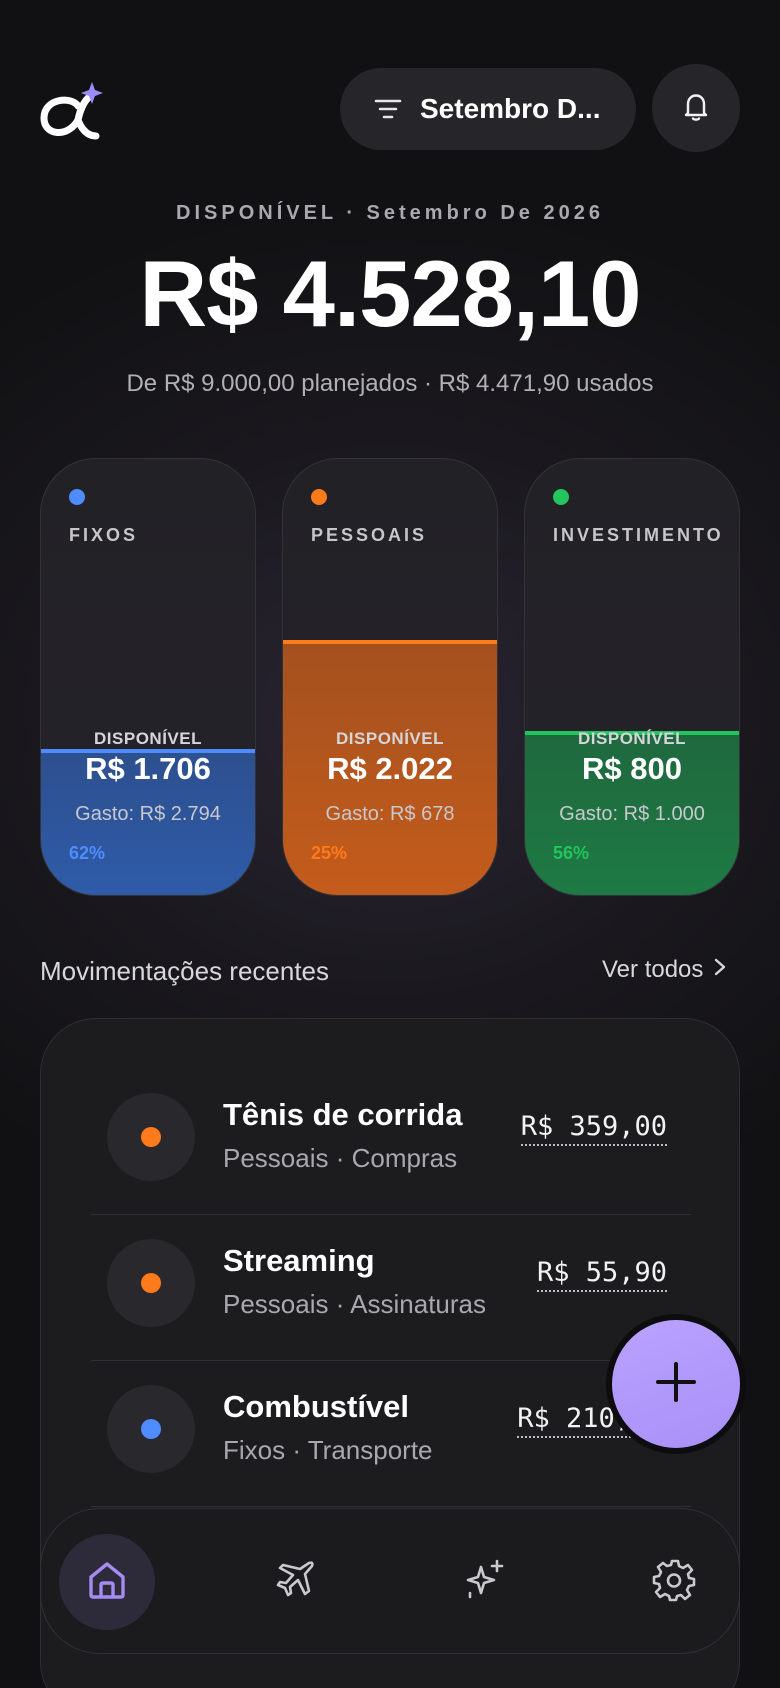 This screenshot has height=1688, width=780. What do you see at coordinates (391, 1506) in the screenshot?
I see `row-divider` at bounding box center [391, 1506].